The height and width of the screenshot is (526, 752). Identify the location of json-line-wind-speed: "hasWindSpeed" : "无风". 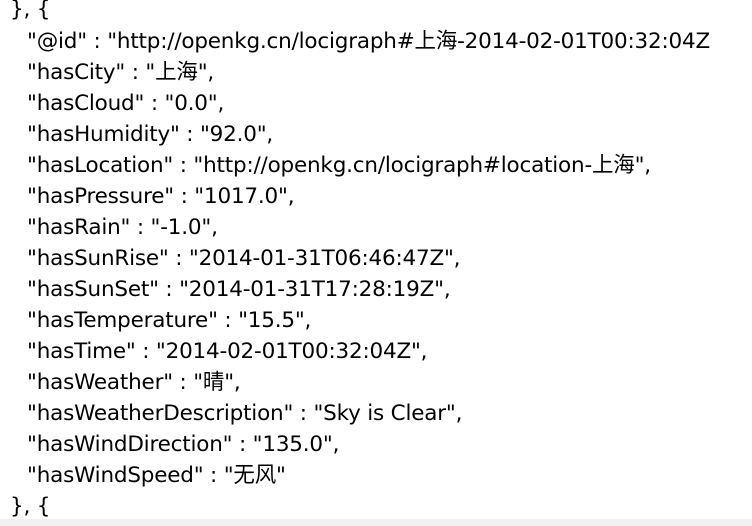
(156, 475).